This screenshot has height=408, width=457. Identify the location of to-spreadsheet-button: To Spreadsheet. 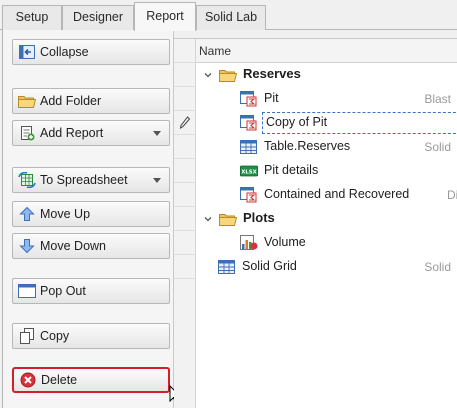
(91, 180).